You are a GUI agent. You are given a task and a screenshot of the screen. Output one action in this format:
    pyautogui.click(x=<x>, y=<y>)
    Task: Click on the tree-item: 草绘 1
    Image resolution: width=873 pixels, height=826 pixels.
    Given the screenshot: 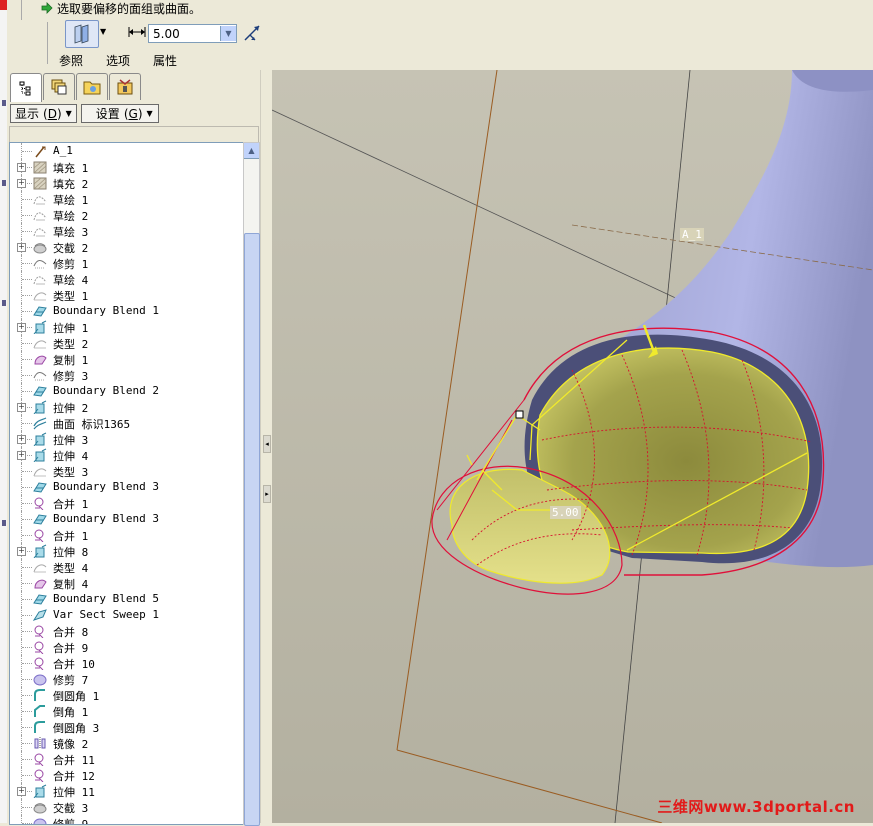 What is the action you would take?
    pyautogui.click(x=126, y=199)
    